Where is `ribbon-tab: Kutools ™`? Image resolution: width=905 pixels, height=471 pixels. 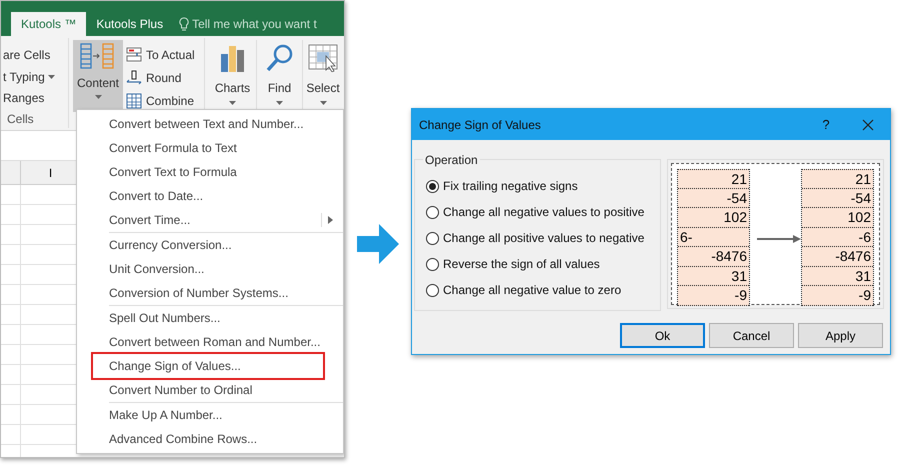
ribbon-tab: Kutools ™ is located at coordinates (48, 24).